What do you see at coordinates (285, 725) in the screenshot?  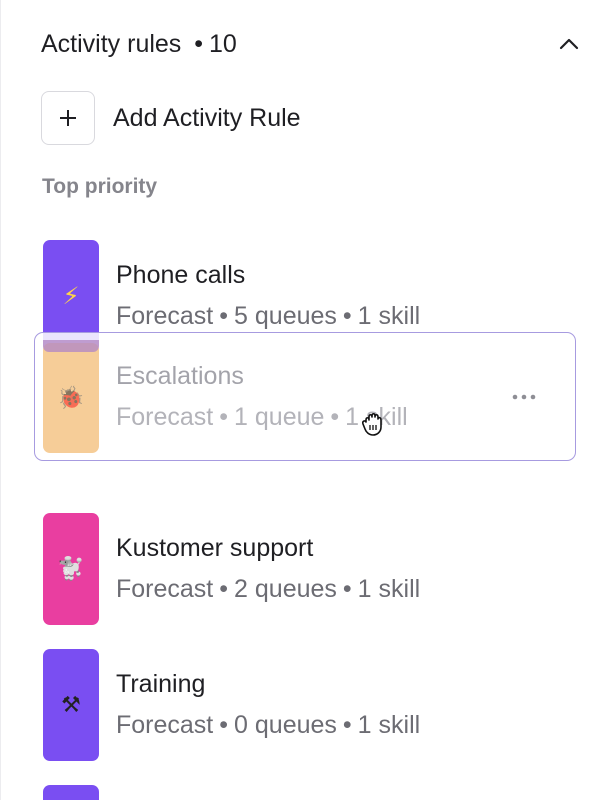 I see `rule-queues: 0 queues` at bounding box center [285, 725].